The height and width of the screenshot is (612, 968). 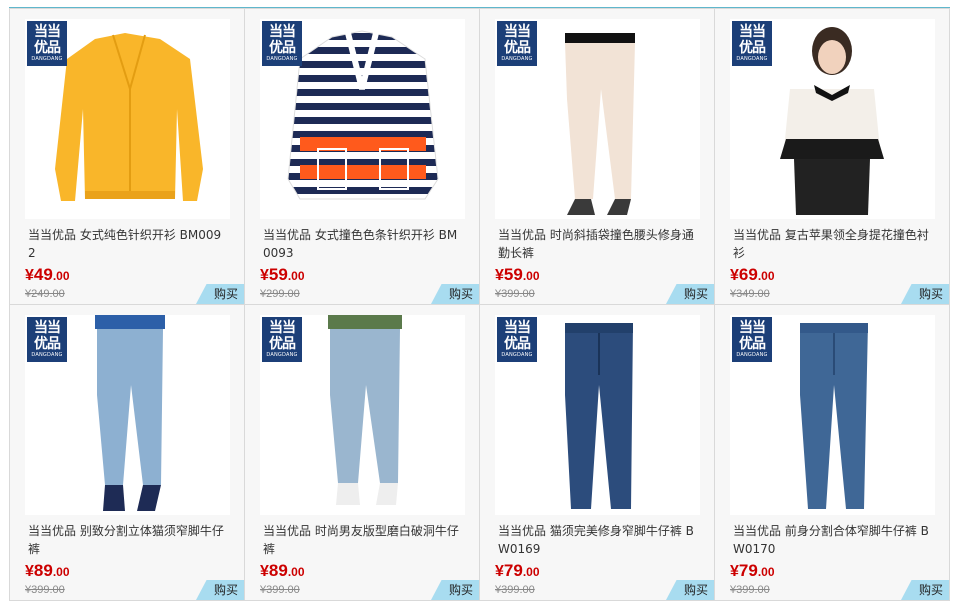 I want to click on product-title: 当当优品 别致分割立体猫须窄脚牛仔裤, so click(x=128, y=540).